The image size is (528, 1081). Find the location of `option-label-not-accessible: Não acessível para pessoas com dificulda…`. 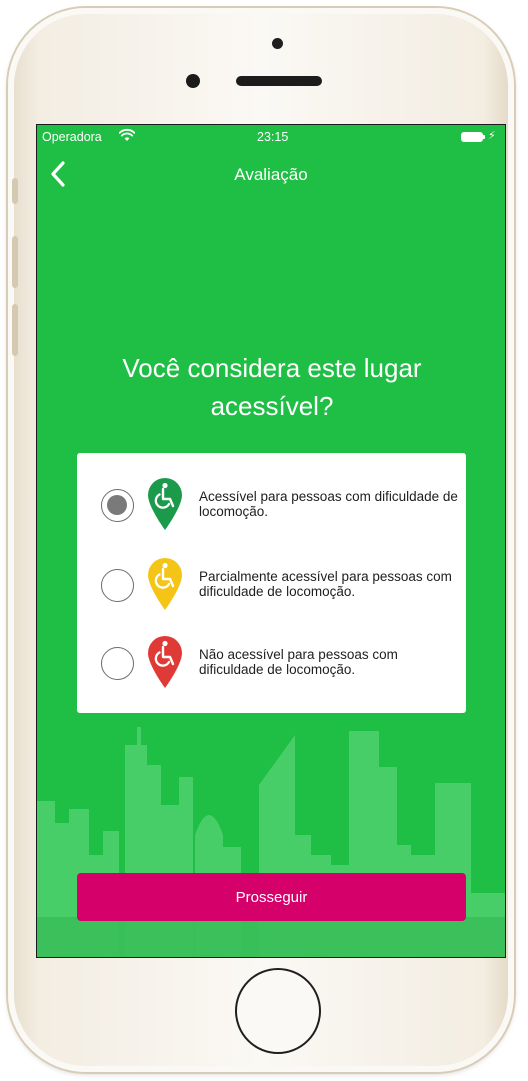

option-label-not-accessible: Não acessível para pessoas com dificulda… is located at coordinates (298, 662).